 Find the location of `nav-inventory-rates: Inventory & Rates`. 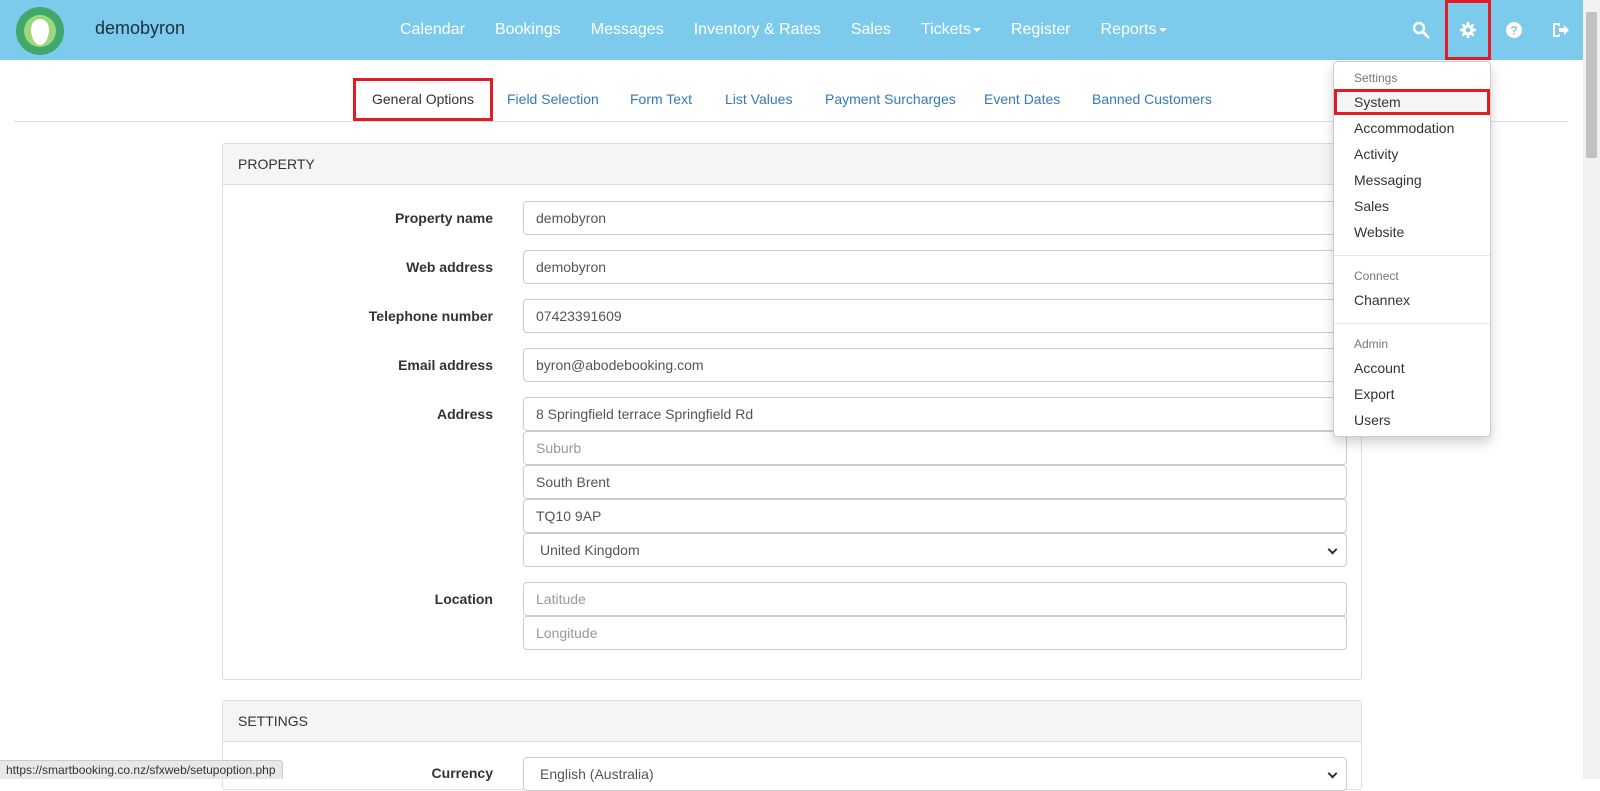

nav-inventory-rates: Inventory & Rates is located at coordinates (757, 30).